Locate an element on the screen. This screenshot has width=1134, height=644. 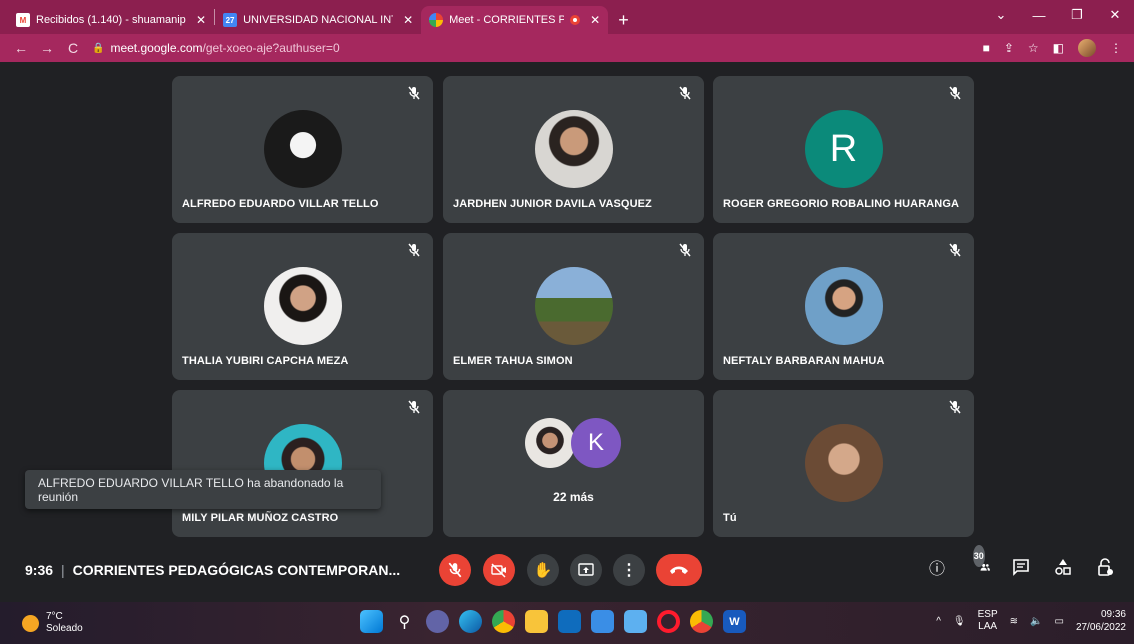
close-window-button: ✕ is located at coordinates (1115, 15).